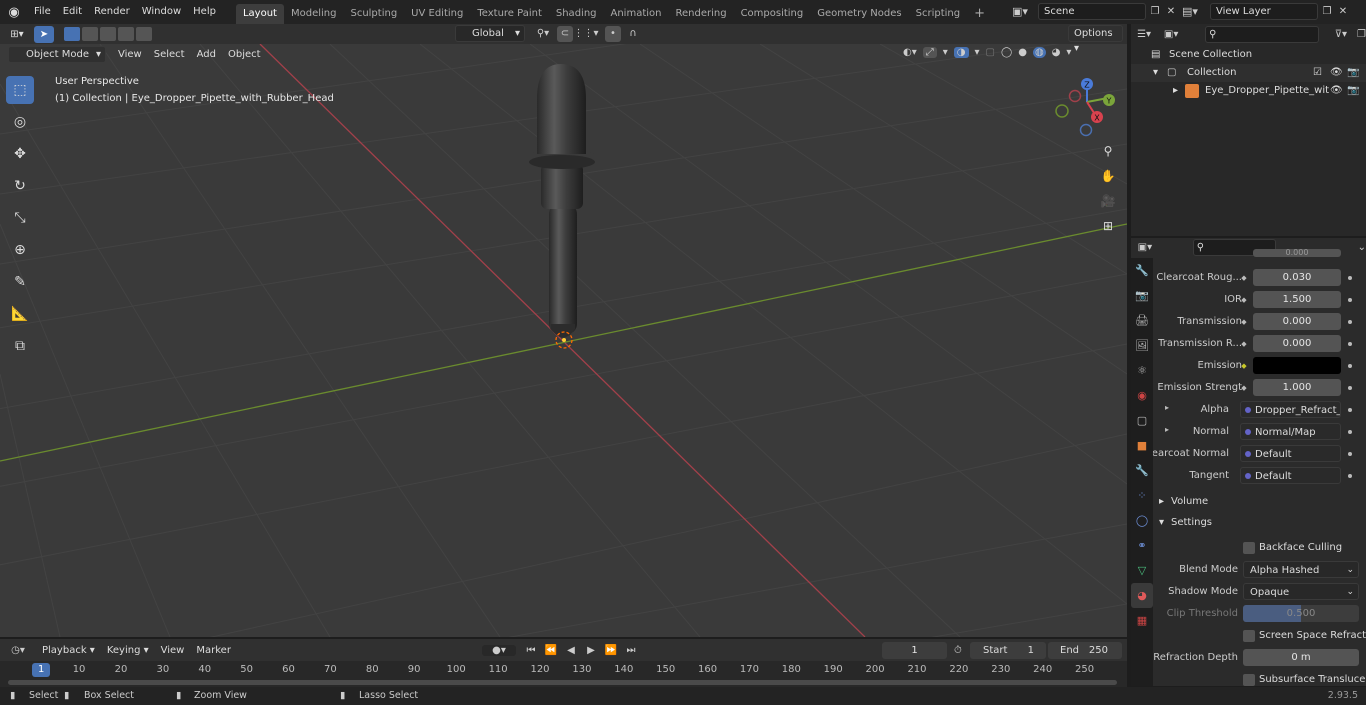  I want to click on object-tab-icon: ■, so click(1142, 445).